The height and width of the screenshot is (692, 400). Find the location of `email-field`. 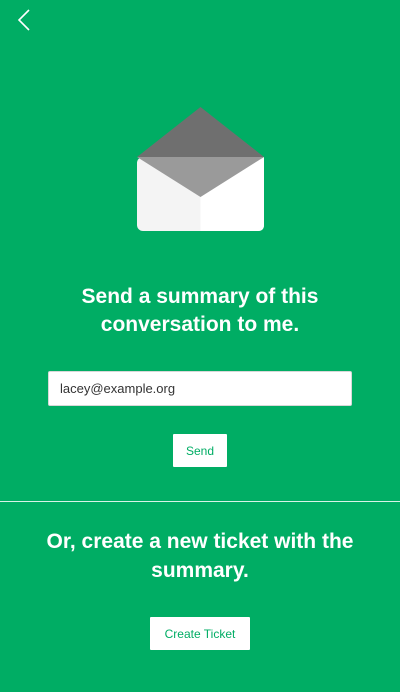

email-field is located at coordinates (200, 388).